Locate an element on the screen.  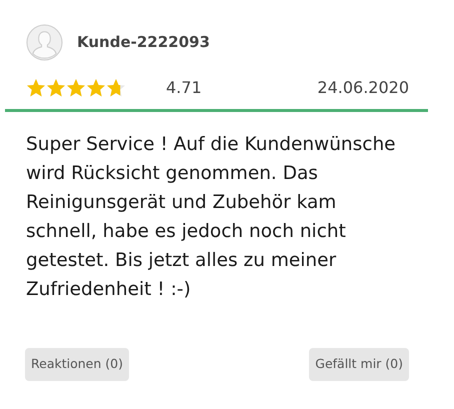
review-date: 24.06.2020 is located at coordinates (363, 88).